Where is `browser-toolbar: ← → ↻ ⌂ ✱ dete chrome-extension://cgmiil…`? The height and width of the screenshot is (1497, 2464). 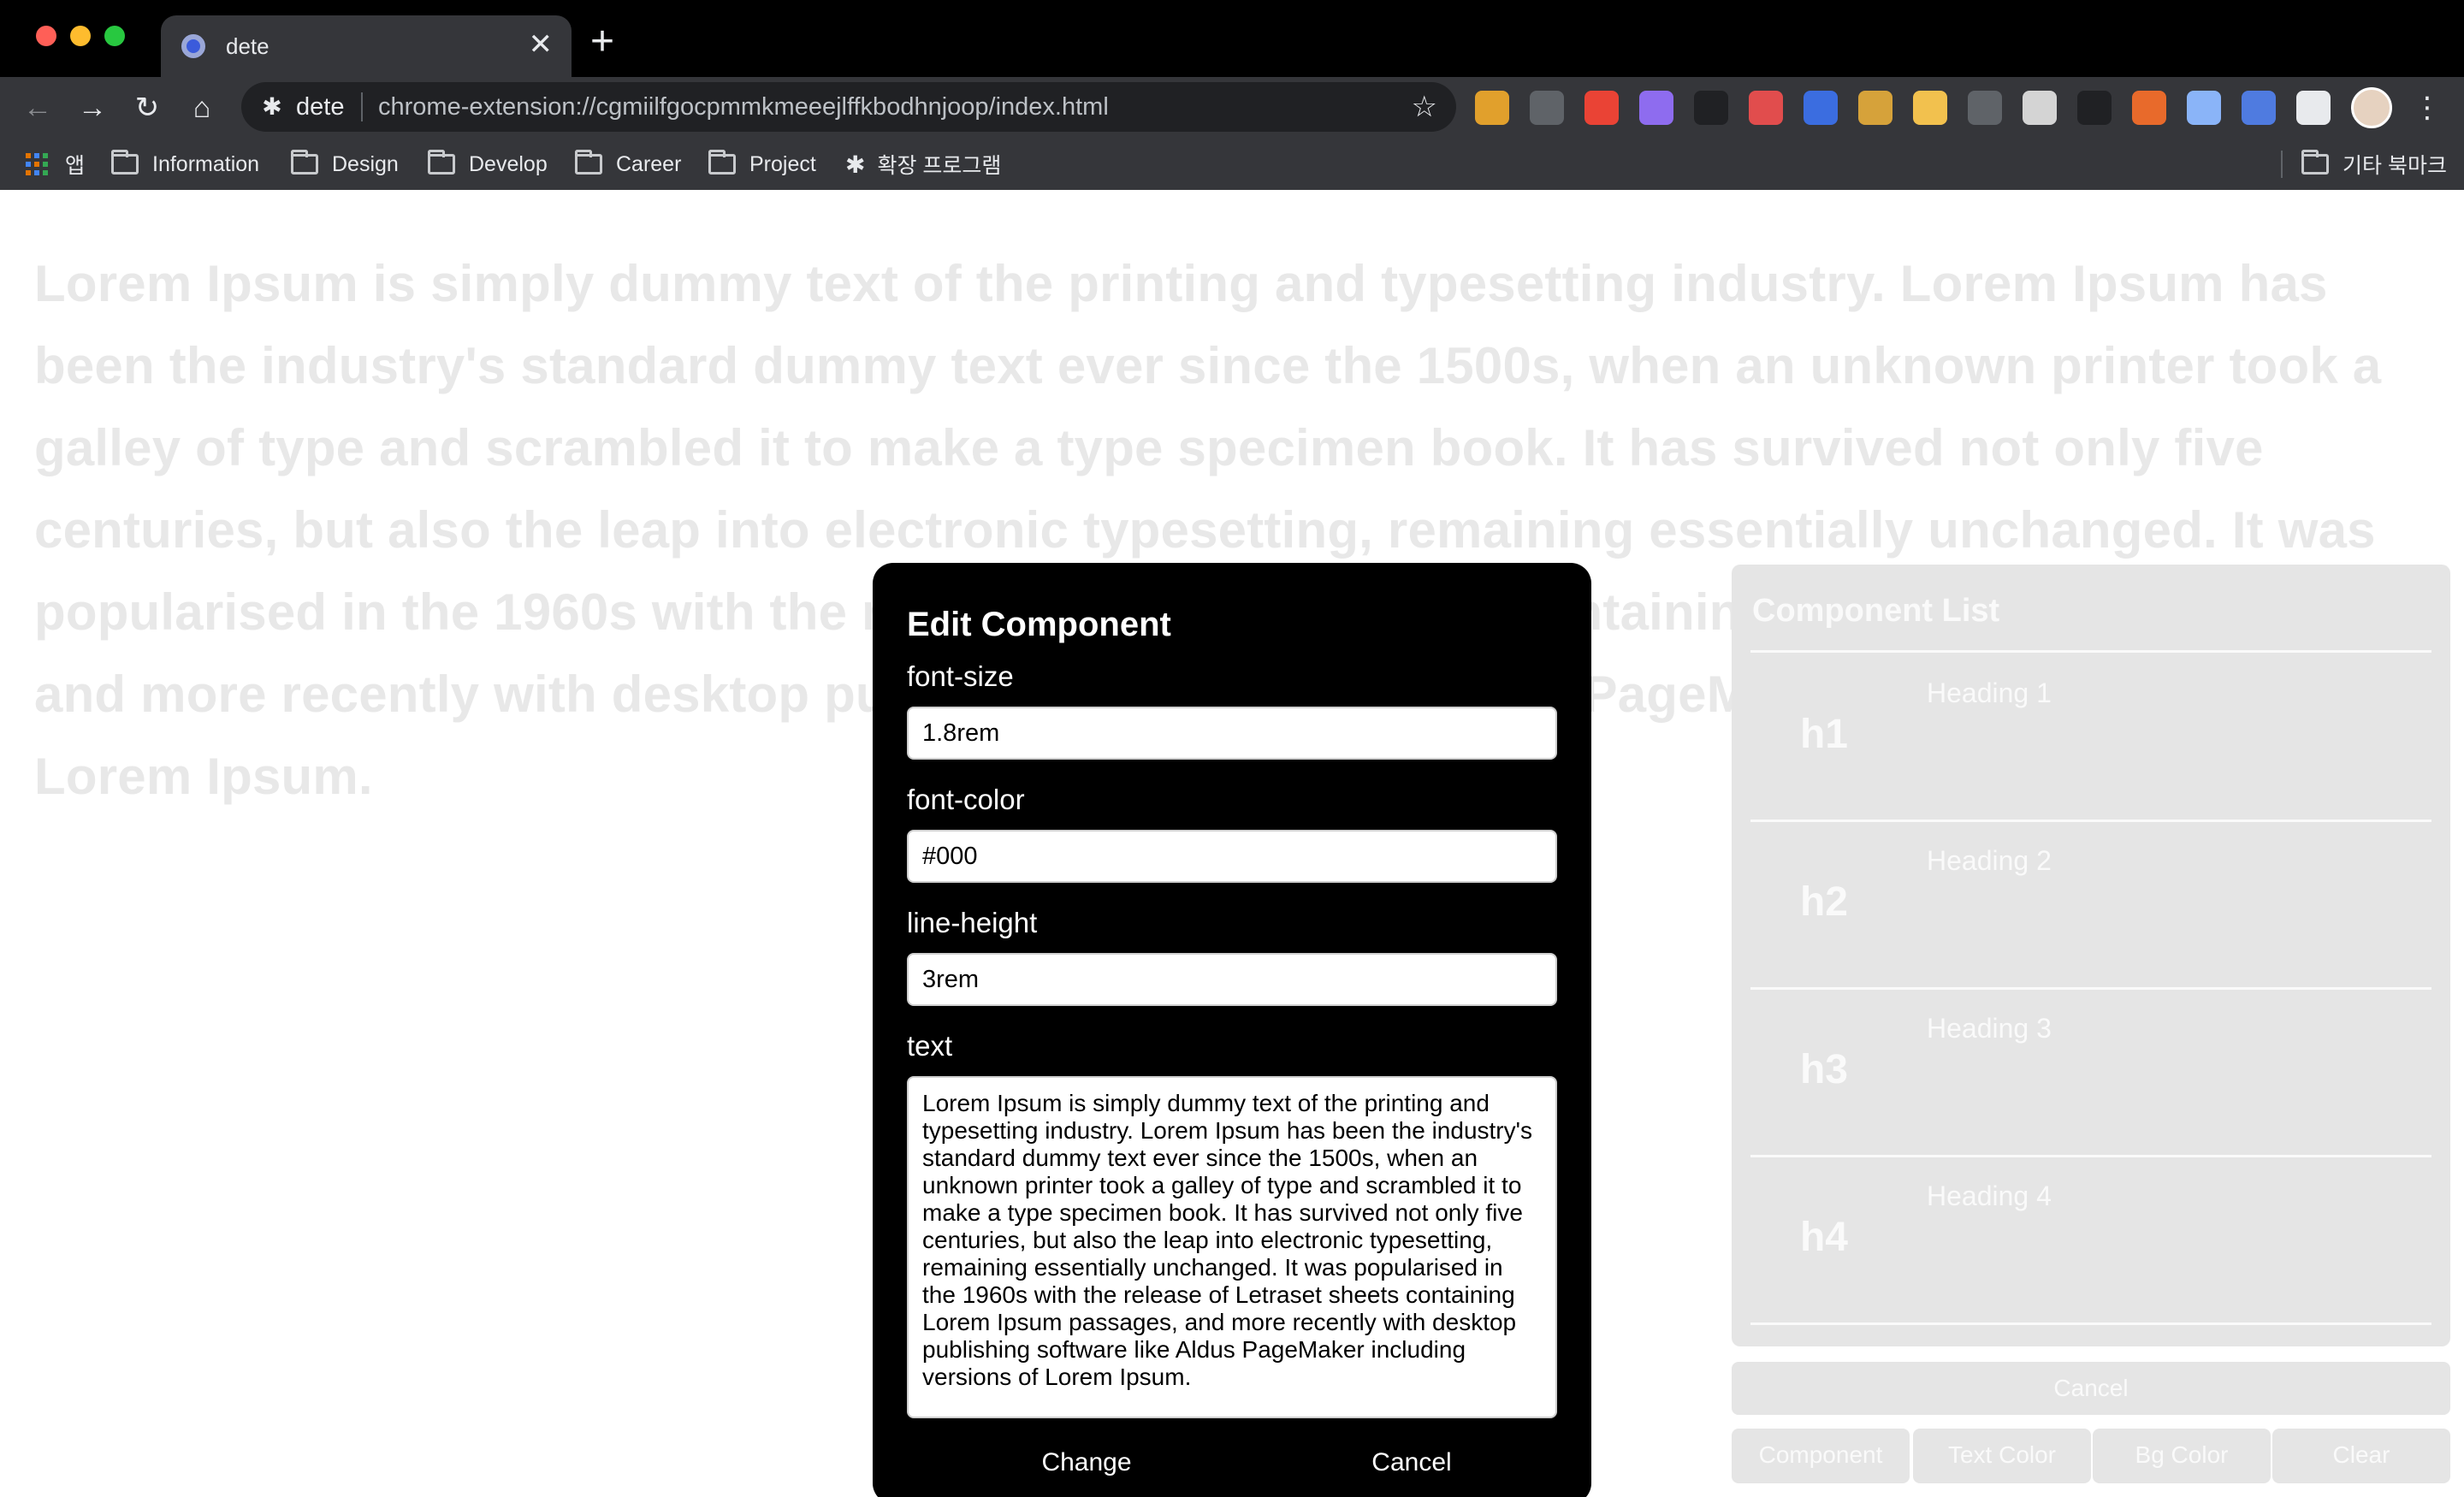
browser-toolbar: ← → ↻ ⌂ ✱ dete chrome-extension://cgmiil… is located at coordinates (1232, 108).